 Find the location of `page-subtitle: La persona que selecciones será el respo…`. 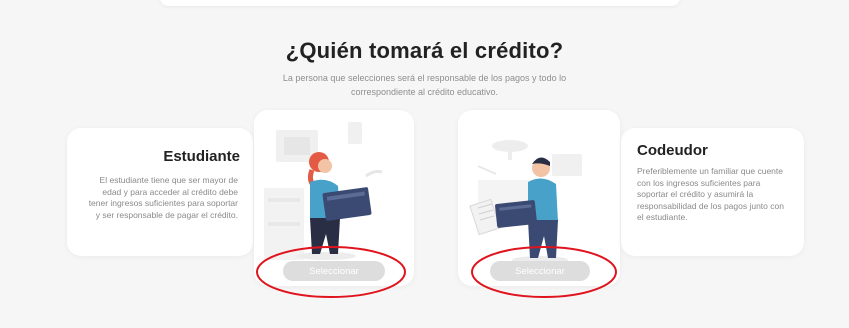

page-subtitle: La persona que selecciones será el respo… is located at coordinates (424, 85).